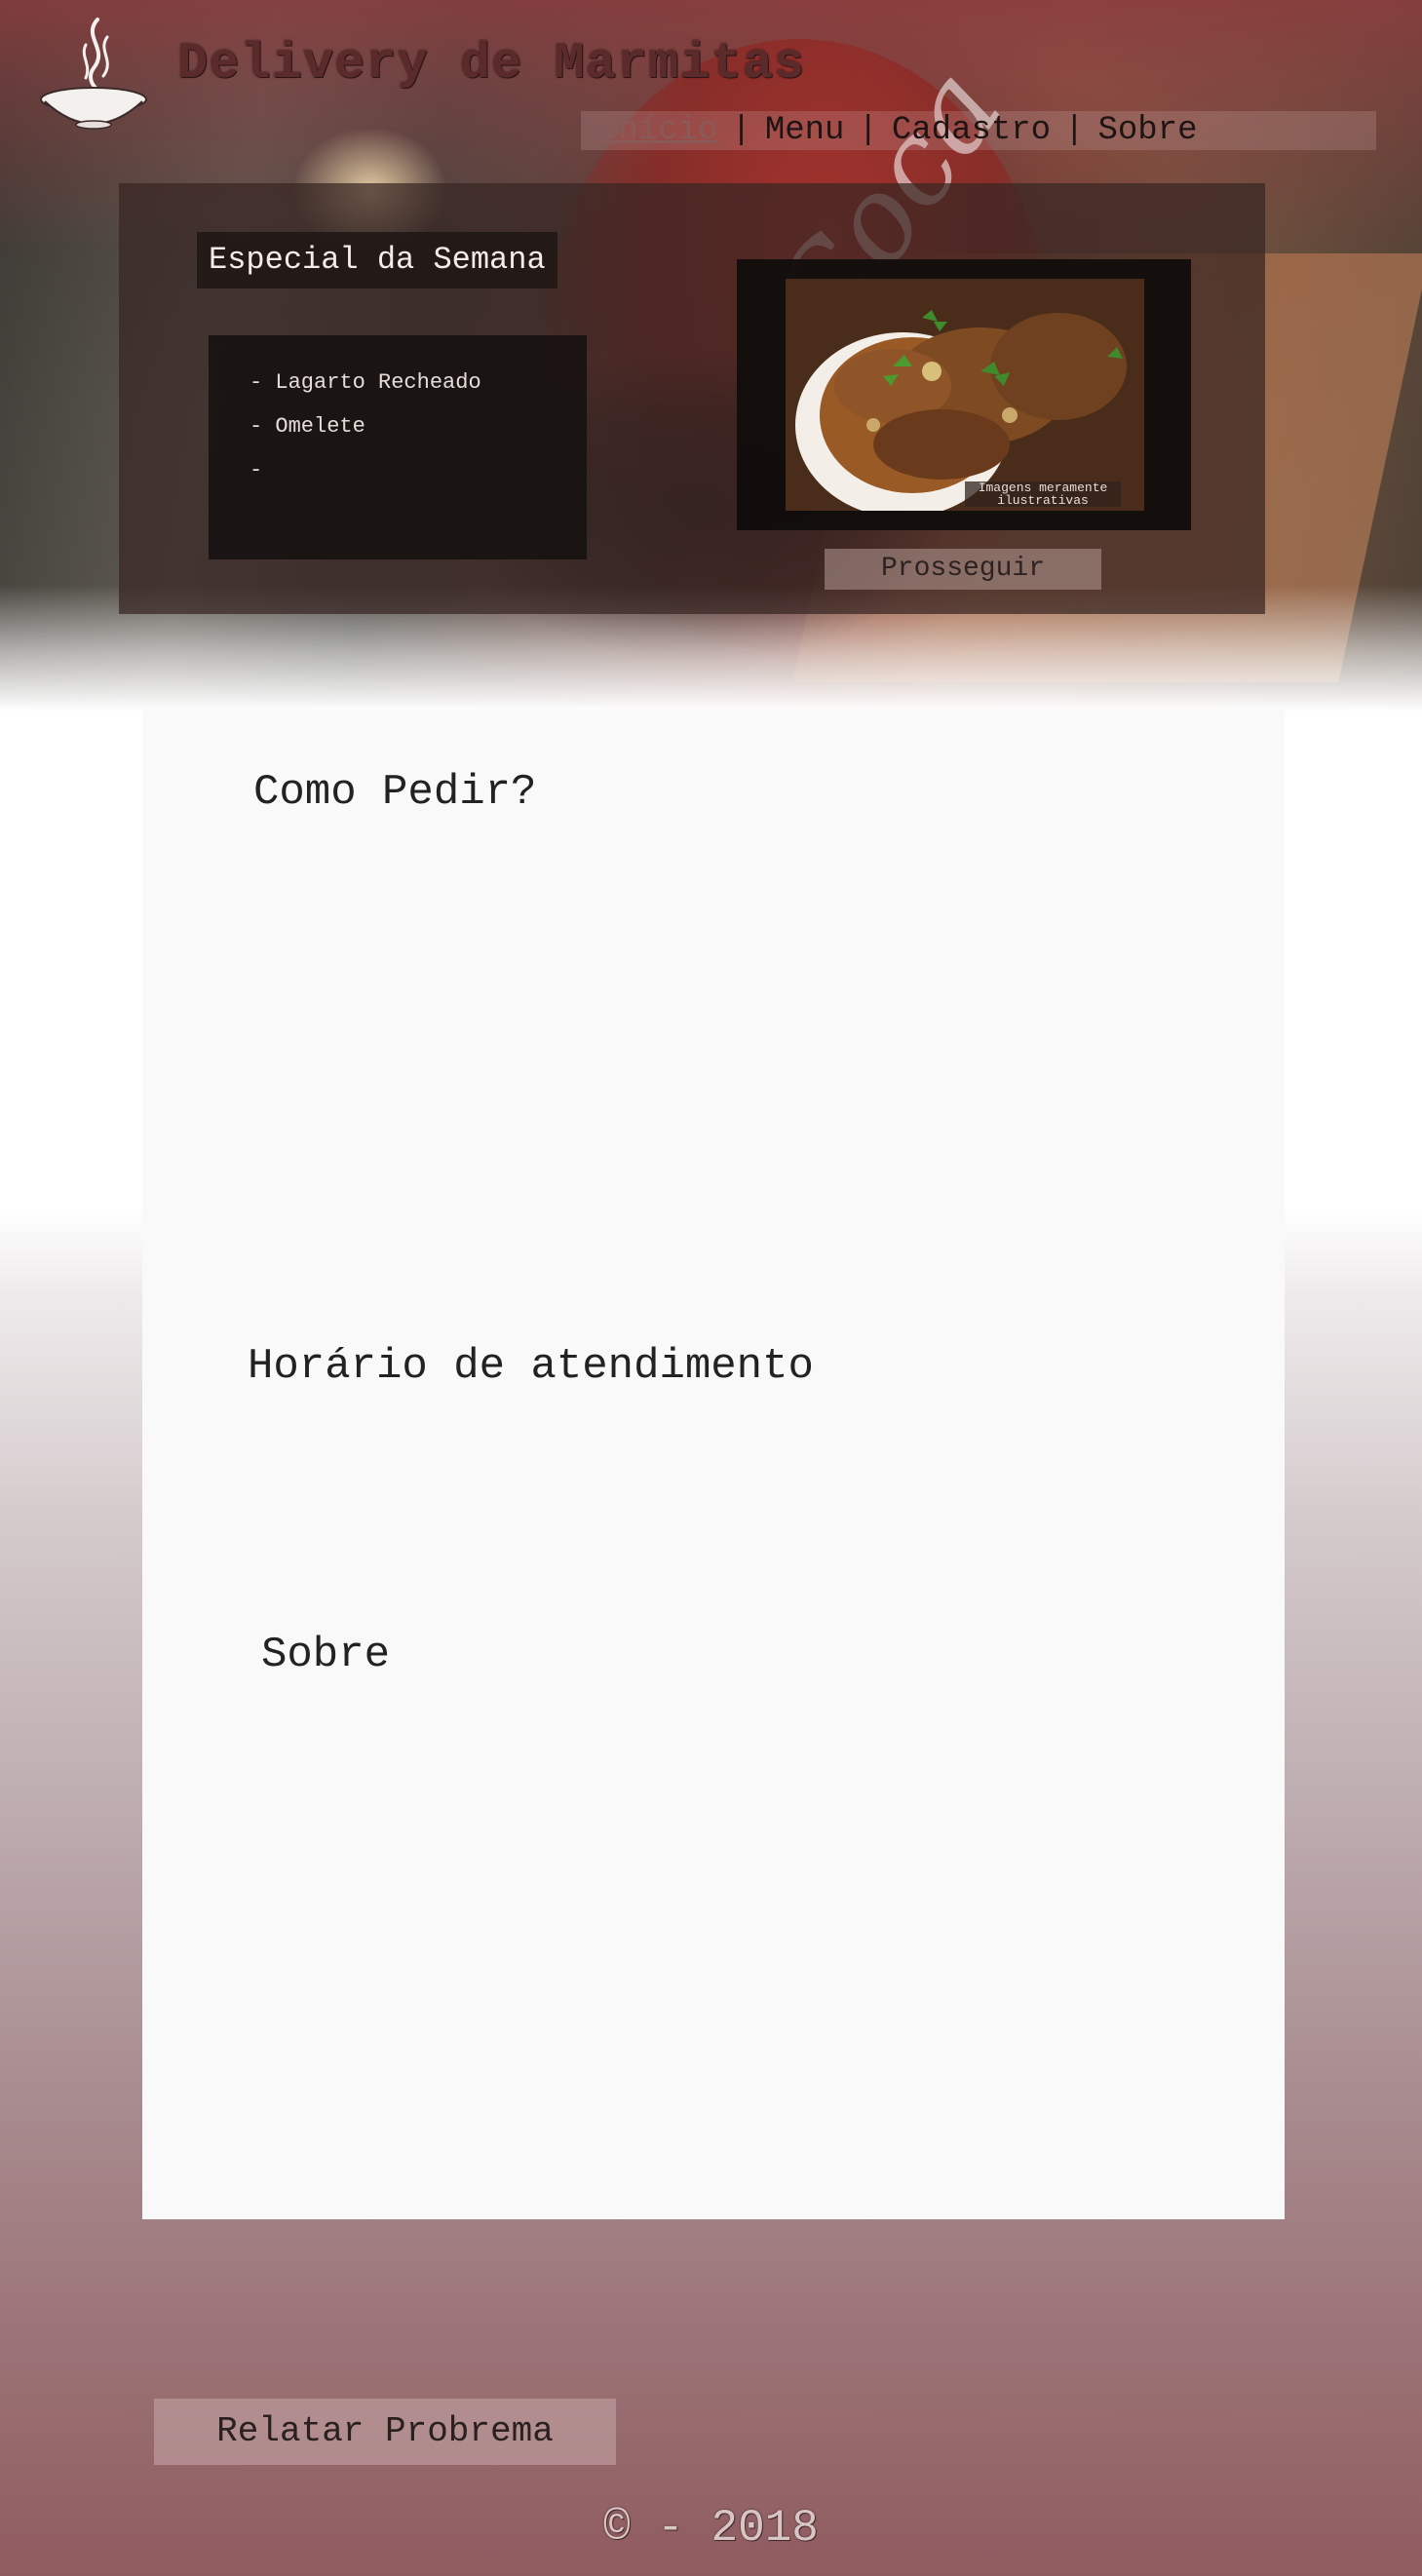 The width and height of the screenshot is (1422, 2576). Describe the element at coordinates (805, 130) in the screenshot. I see `nav-item-menu: Menu` at that location.